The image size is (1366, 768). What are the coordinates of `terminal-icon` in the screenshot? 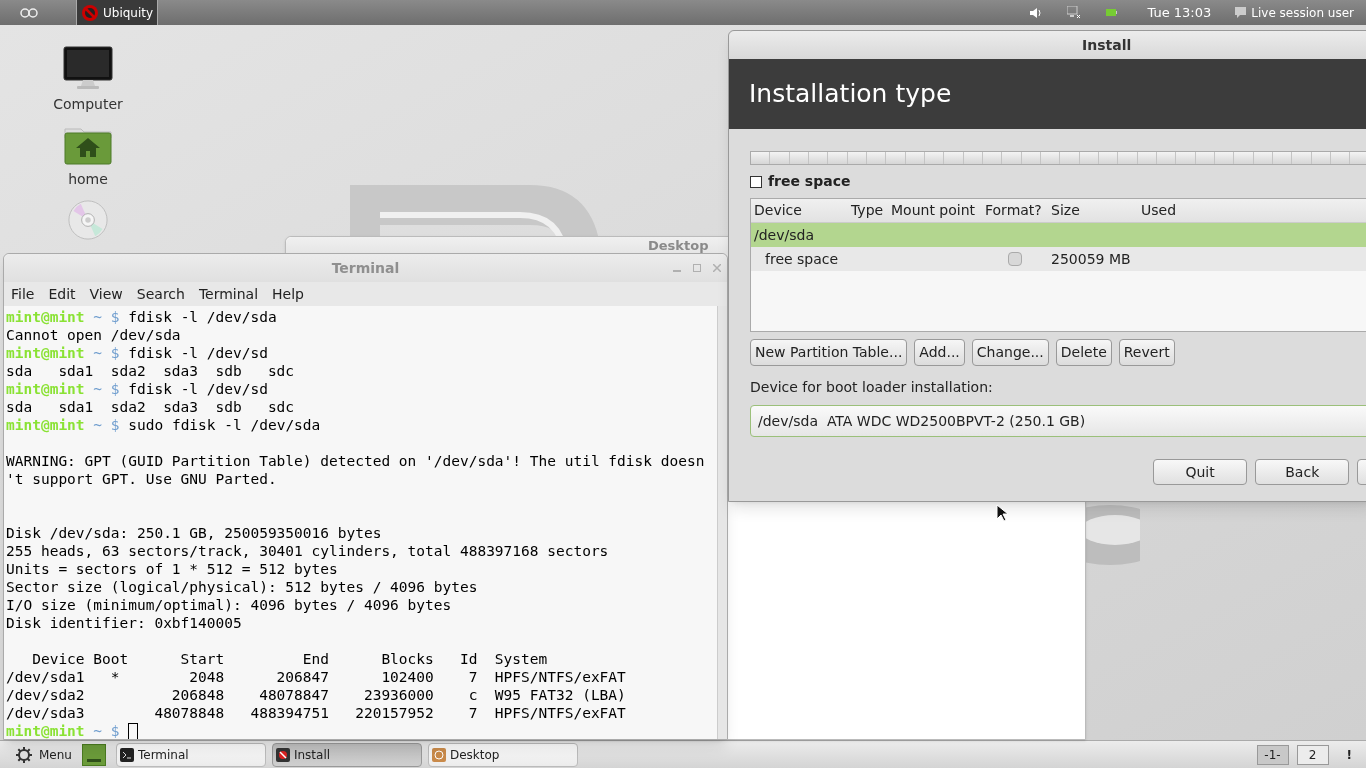 It's located at (126, 754).